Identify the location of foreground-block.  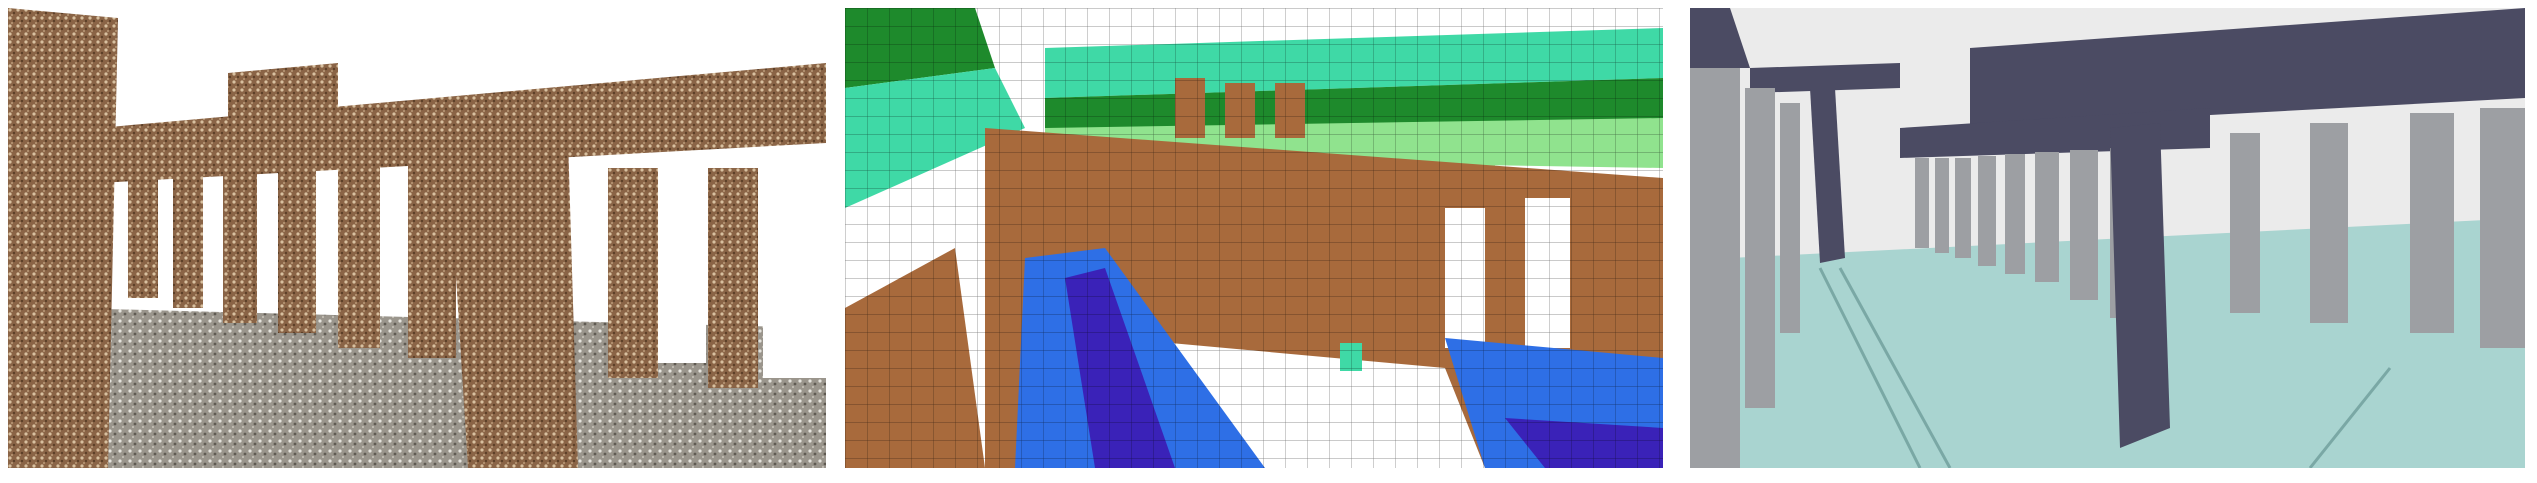
(513, 303).